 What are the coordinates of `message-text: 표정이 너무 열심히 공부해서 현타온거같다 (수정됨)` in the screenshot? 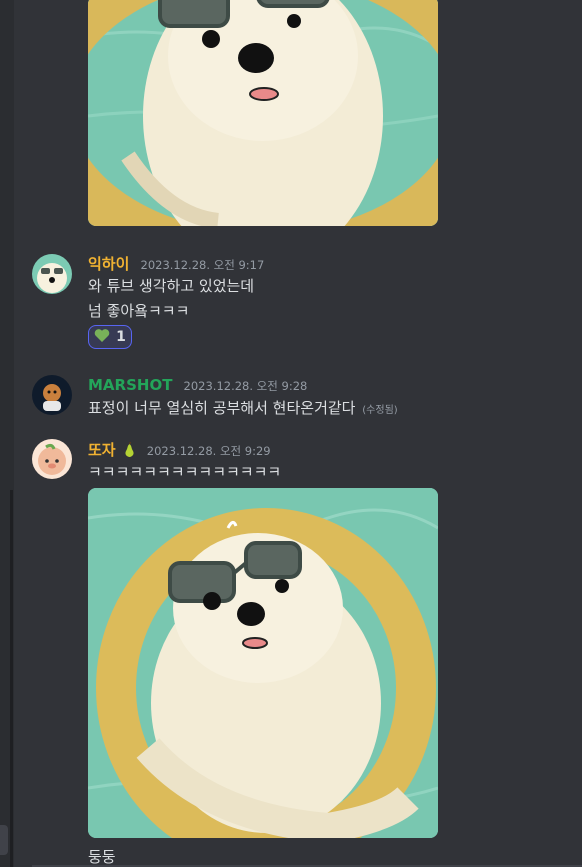 It's located at (243, 407).